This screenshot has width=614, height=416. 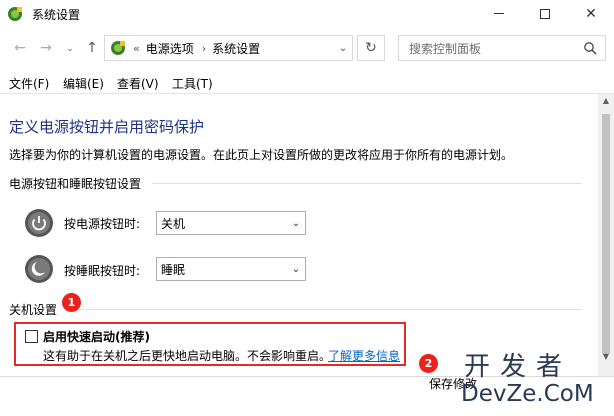 What do you see at coordinates (527, 394) in the screenshot?
I see `watermark-english: DevZe.CoM` at bounding box center [527, 394].